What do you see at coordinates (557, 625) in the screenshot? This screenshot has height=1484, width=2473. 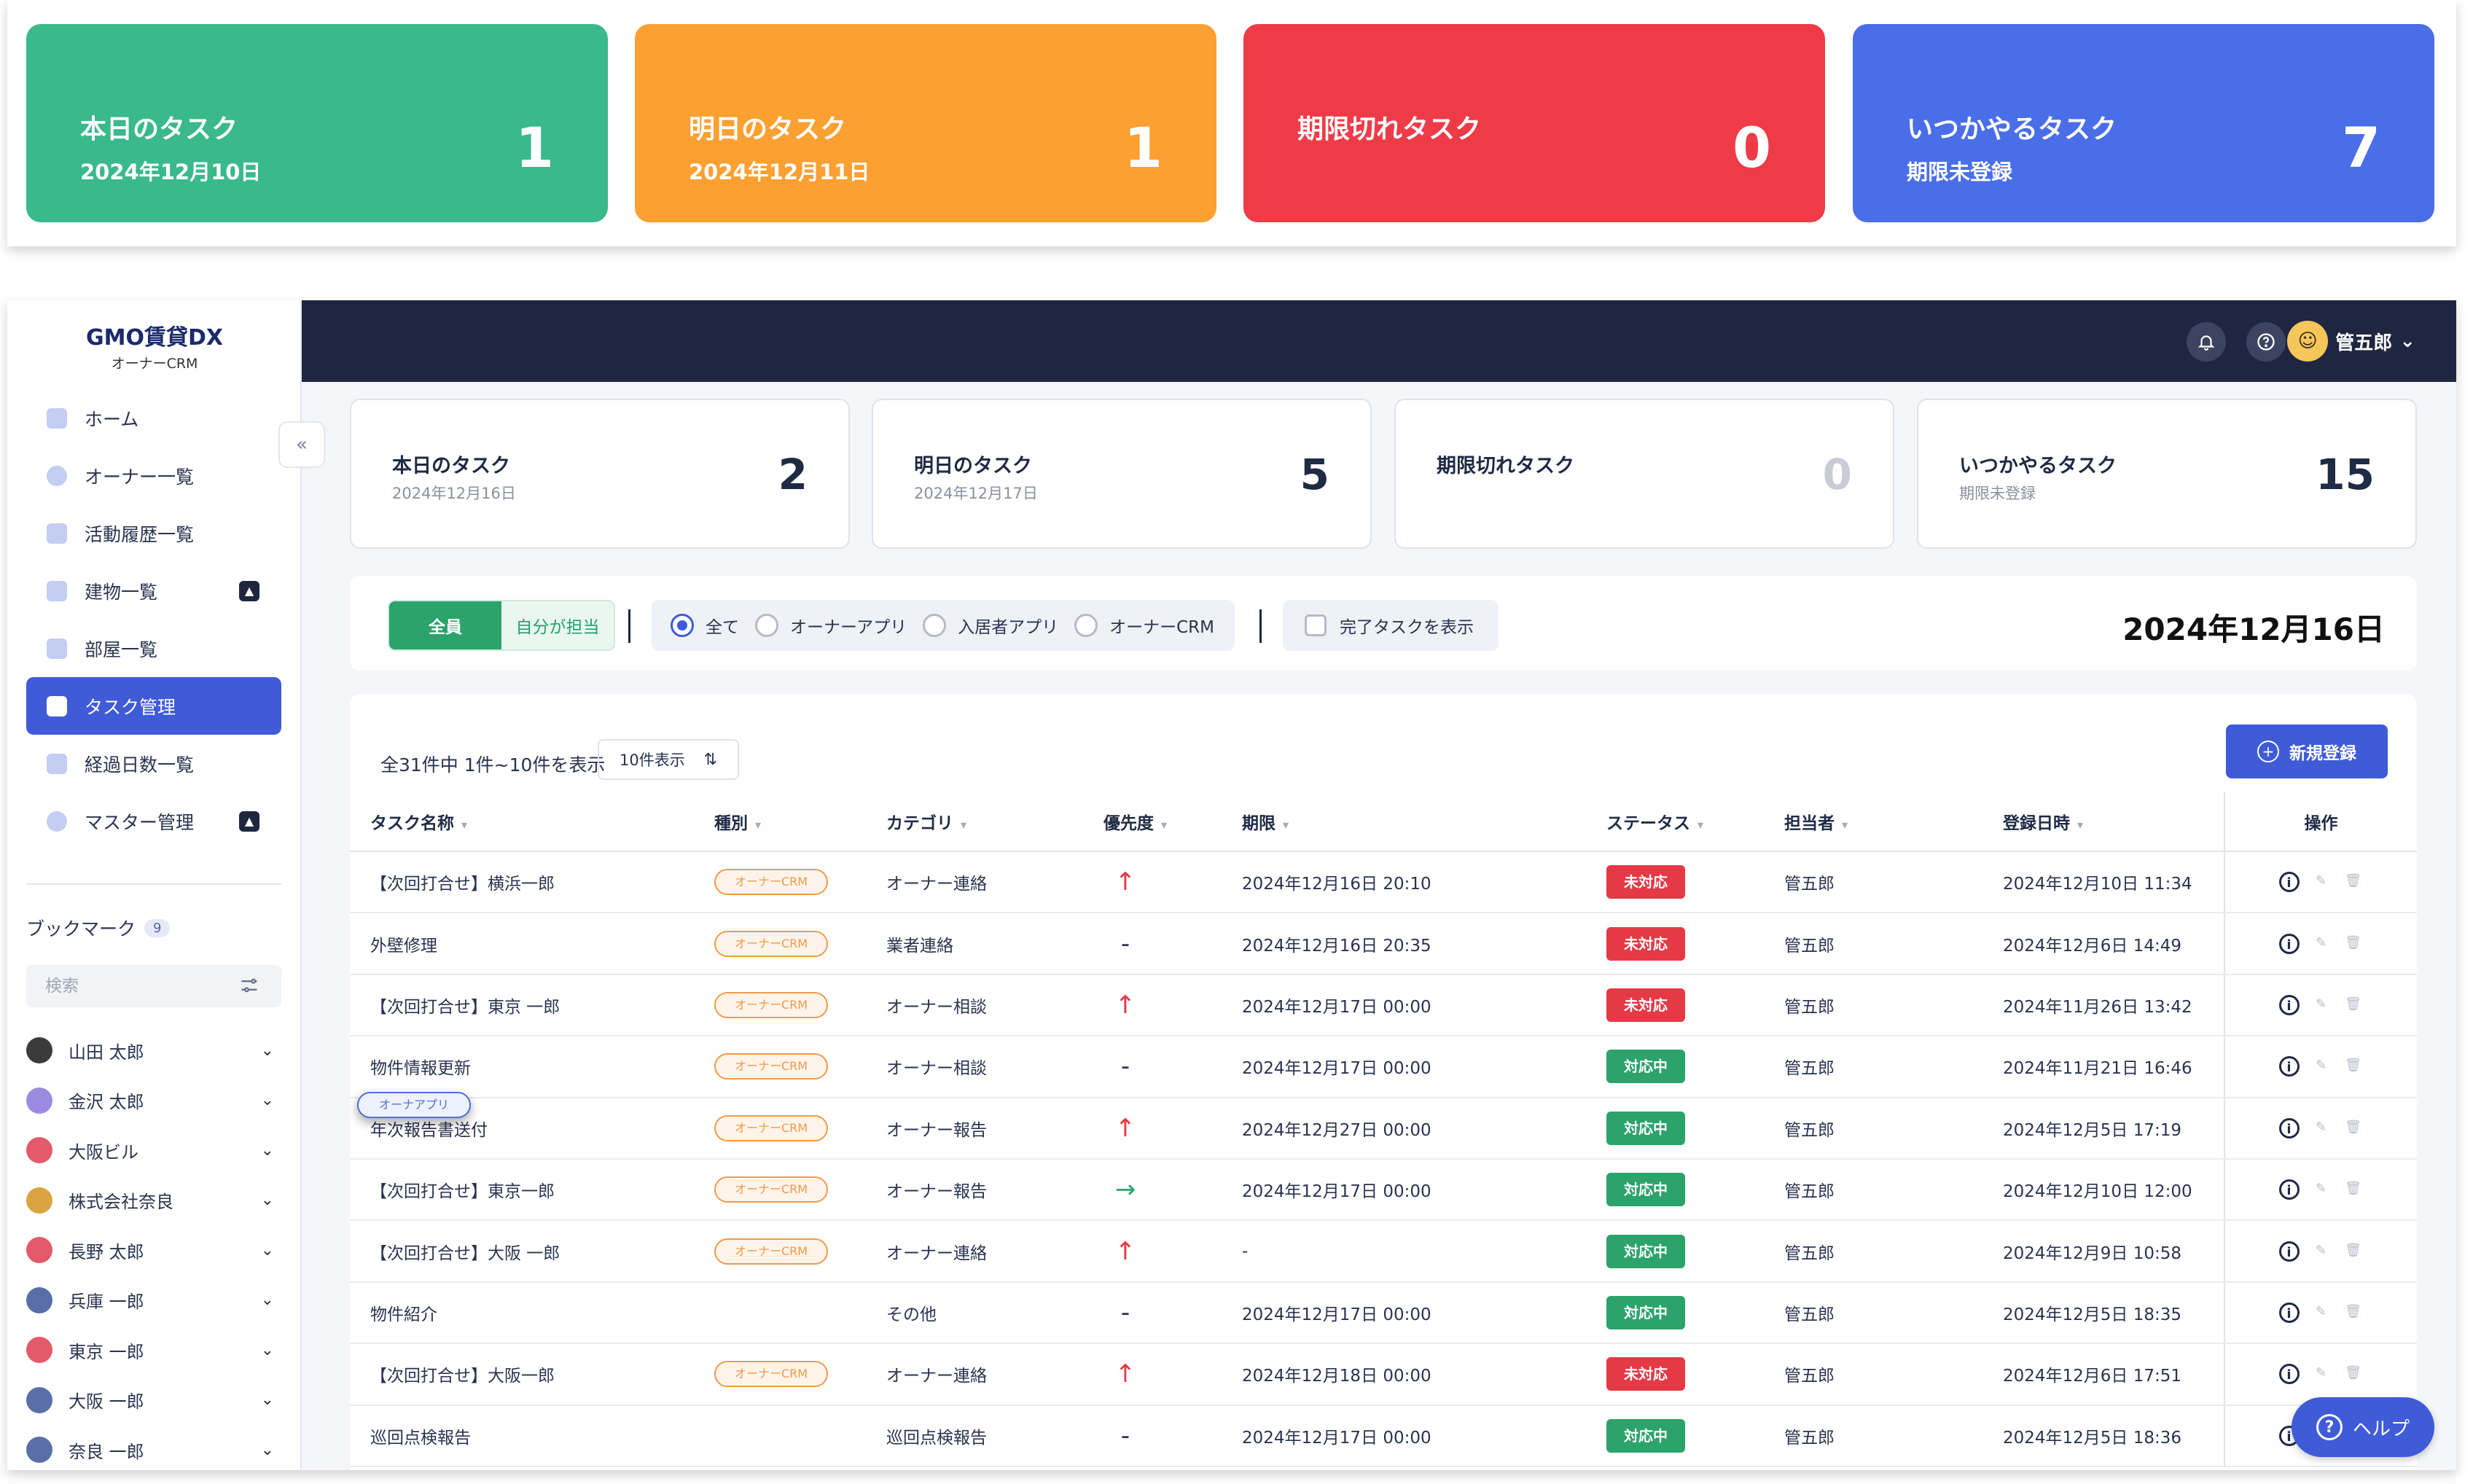 I see `segment-mine: 自分が担当` at bounding box center [557, 625].